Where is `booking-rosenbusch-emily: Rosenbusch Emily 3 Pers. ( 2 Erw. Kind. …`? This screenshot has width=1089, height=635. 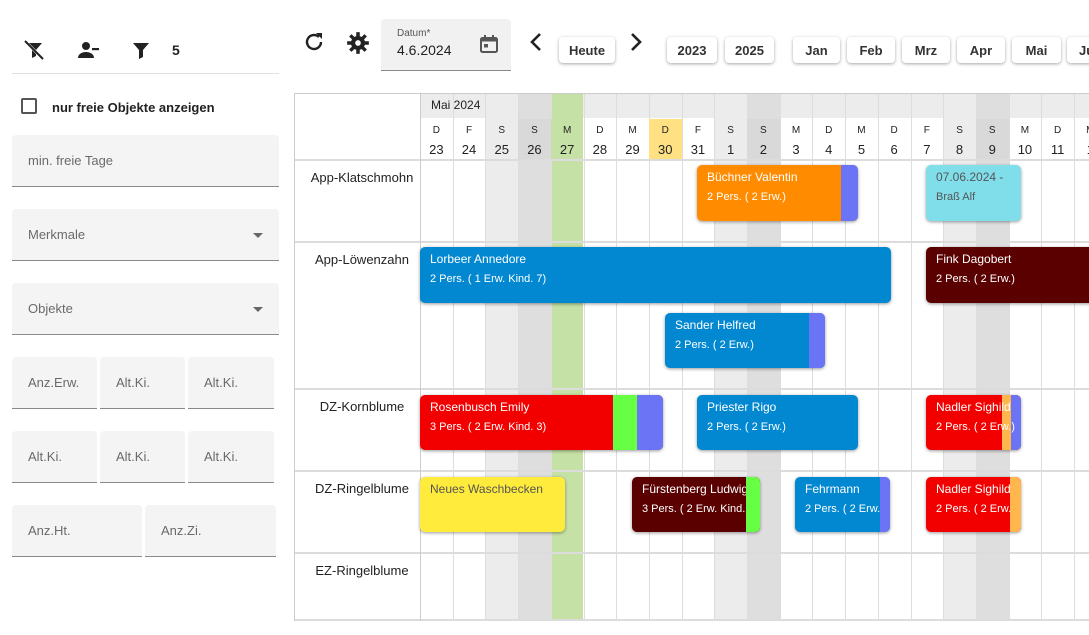 booking-rosenbusch-emily: Rosenbusch Emily 3 Pers. ( 2 Erw. Kind. … is located at coordinates (541, 422).